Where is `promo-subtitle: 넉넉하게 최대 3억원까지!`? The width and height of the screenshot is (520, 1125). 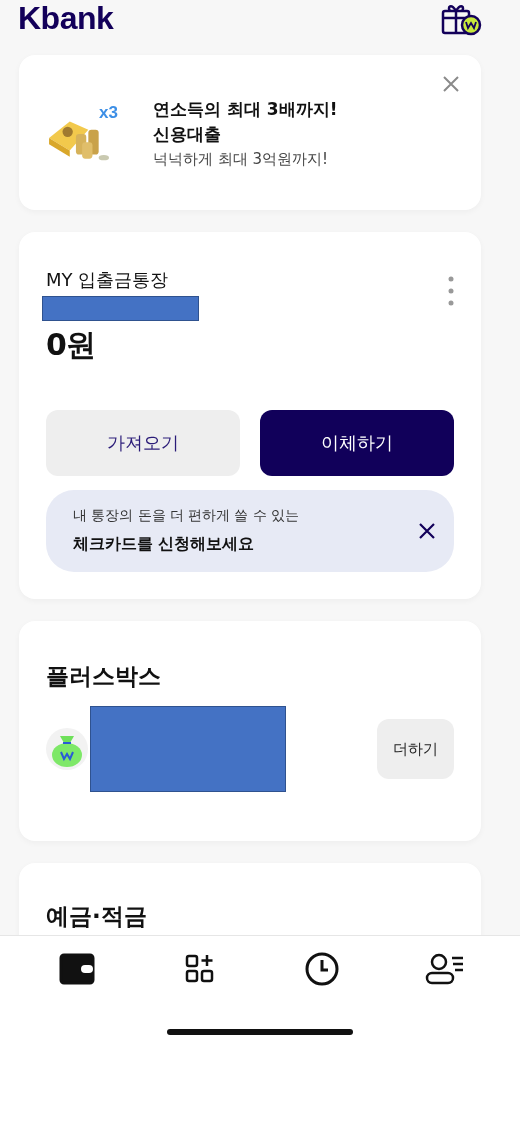 promo-subtitle: 넉넉하게 최대 3억원까지! is located at coordinates (241, 159).